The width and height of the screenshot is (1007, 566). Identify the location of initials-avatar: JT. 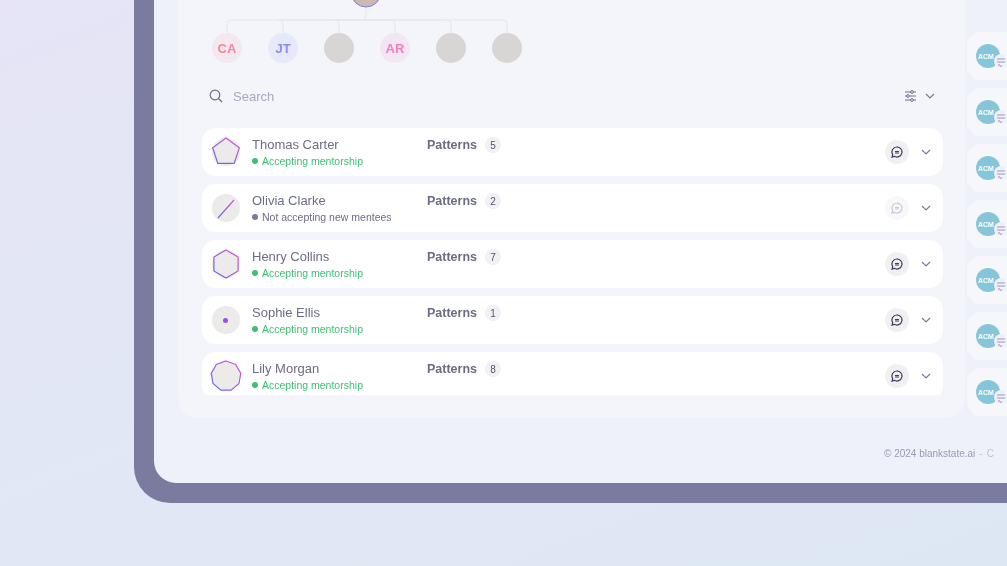
(283, 48).